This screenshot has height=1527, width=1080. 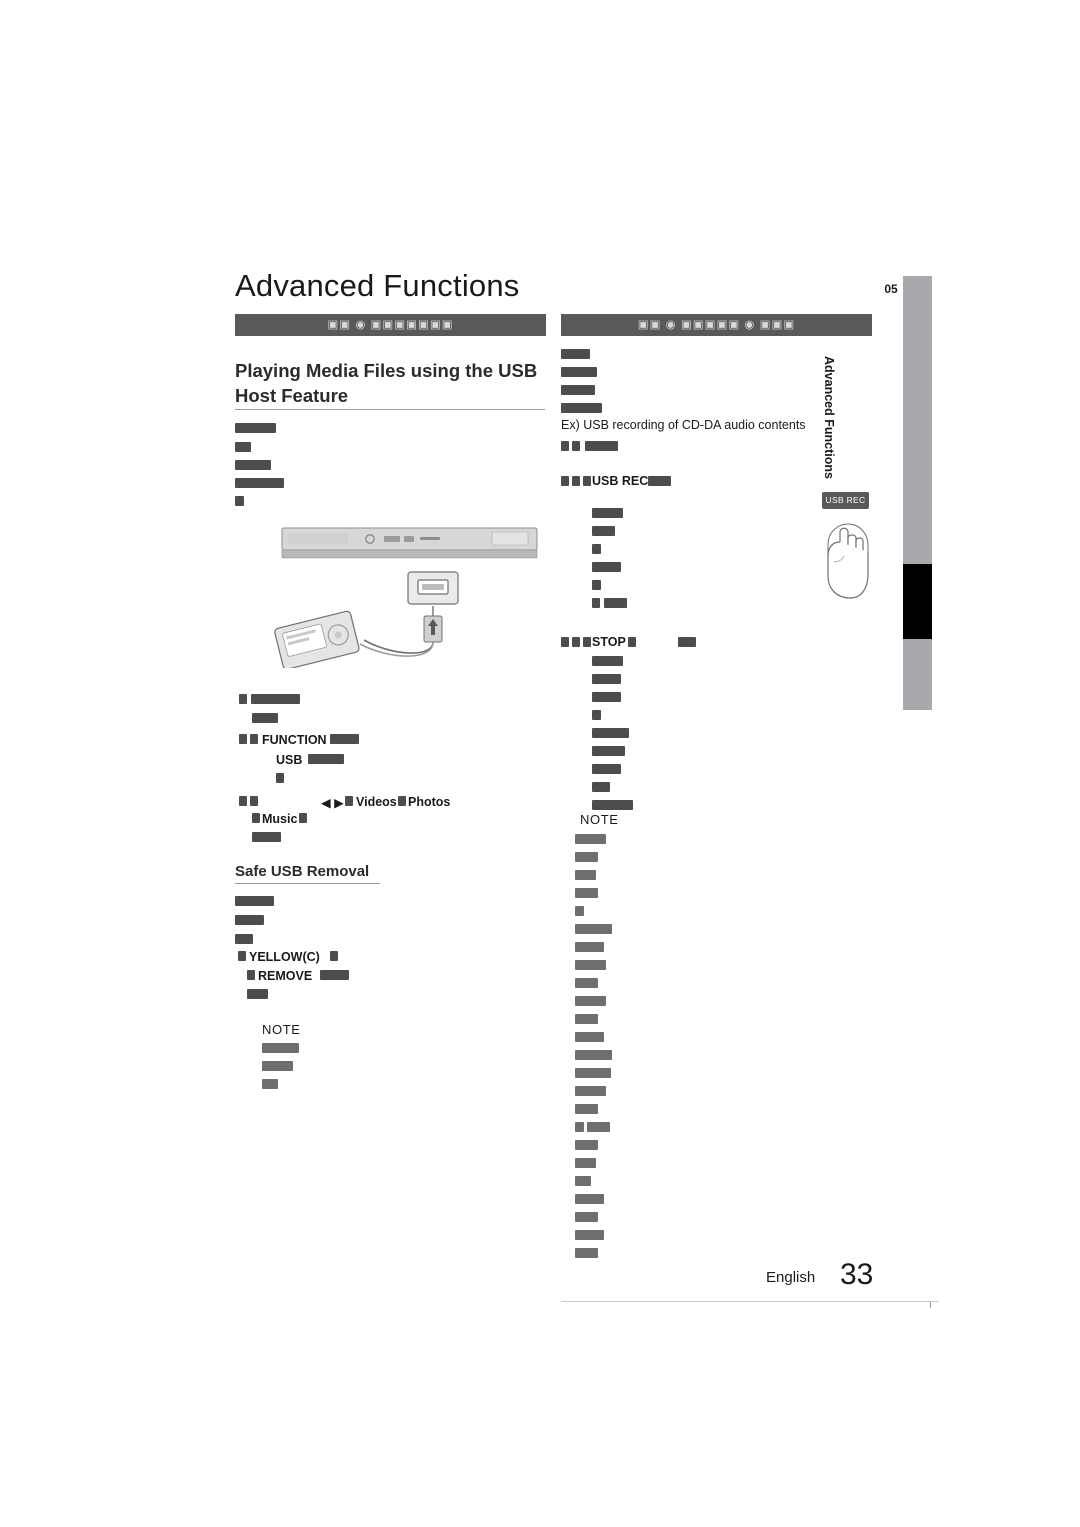 What do you see at coordinates (891, 493) in the screenshot?
I see `side-tab-white-column` at bounding box center [891, 493].